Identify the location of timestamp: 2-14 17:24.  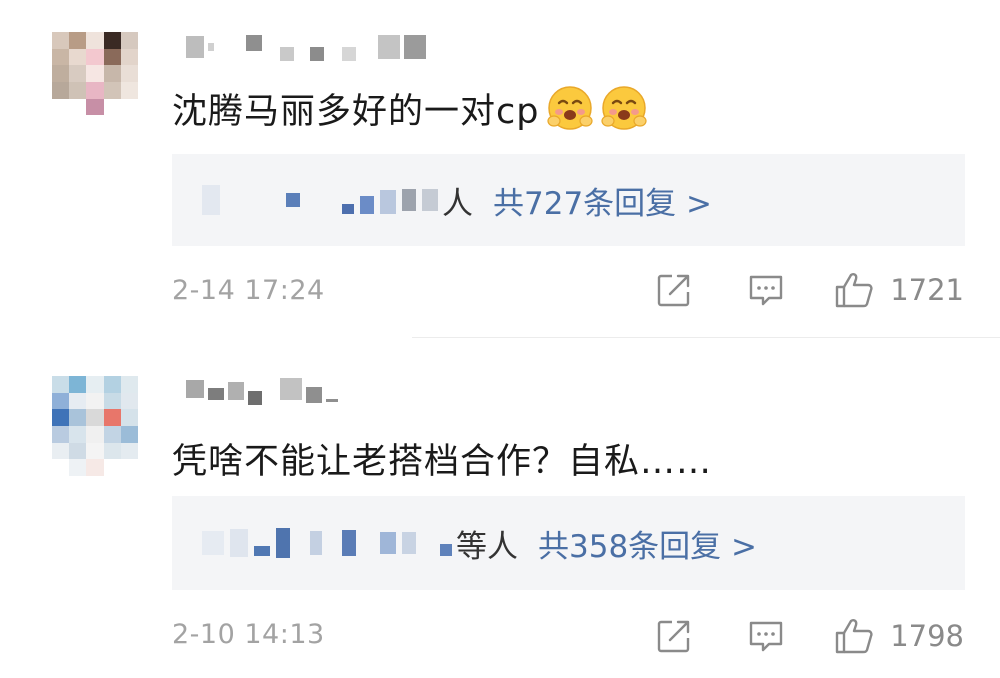
(248, 290).